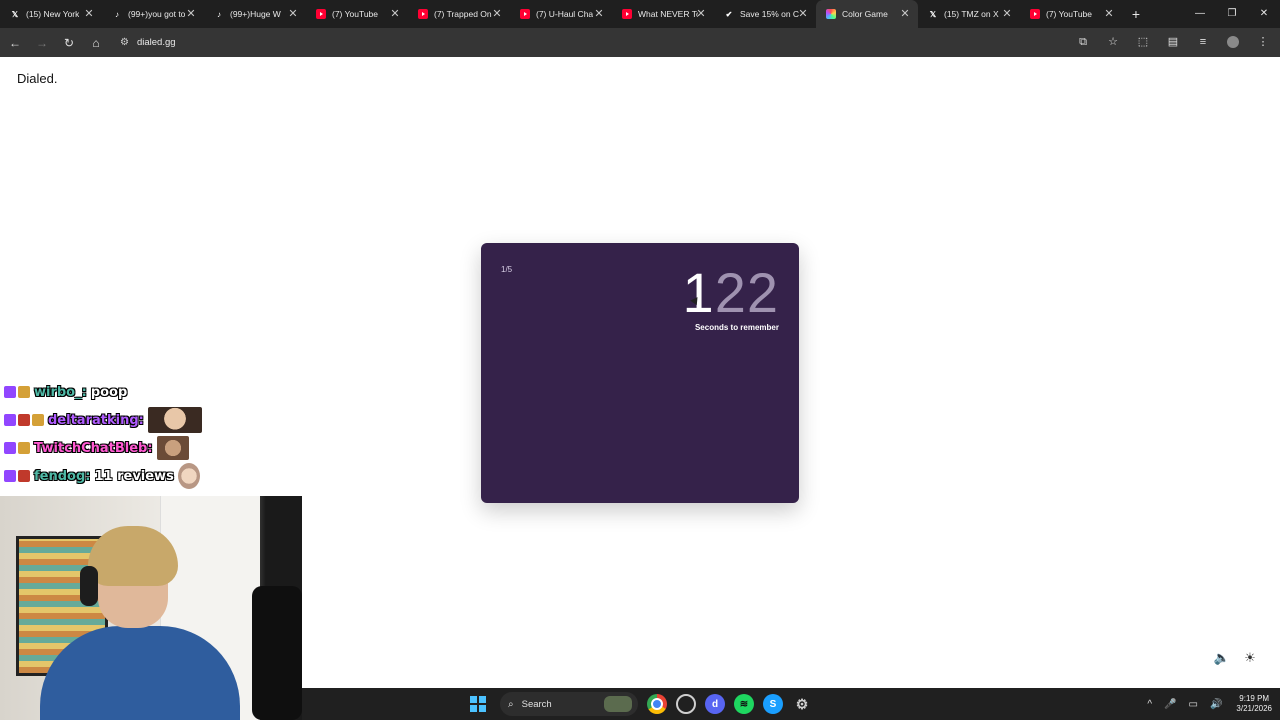 Image resolution: width=1280 pixels, height=720 pixels. I want to click on chat-message: fendog: 11 reviews, so click(154, 476).